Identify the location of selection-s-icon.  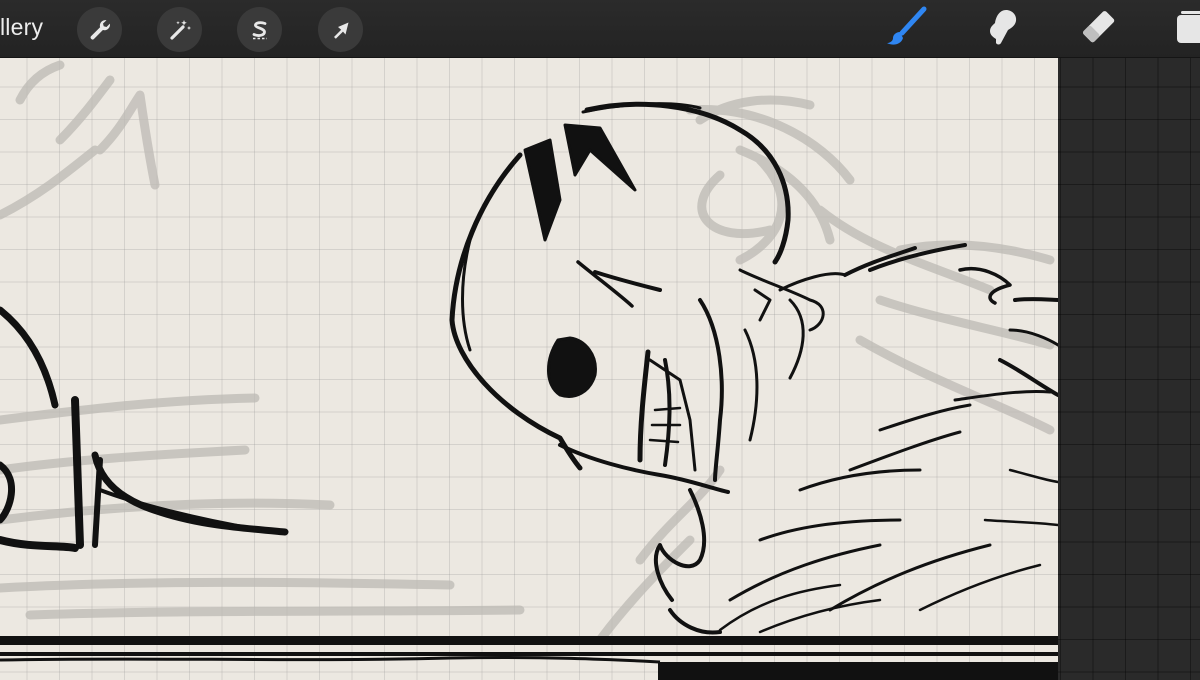
(260, 30).